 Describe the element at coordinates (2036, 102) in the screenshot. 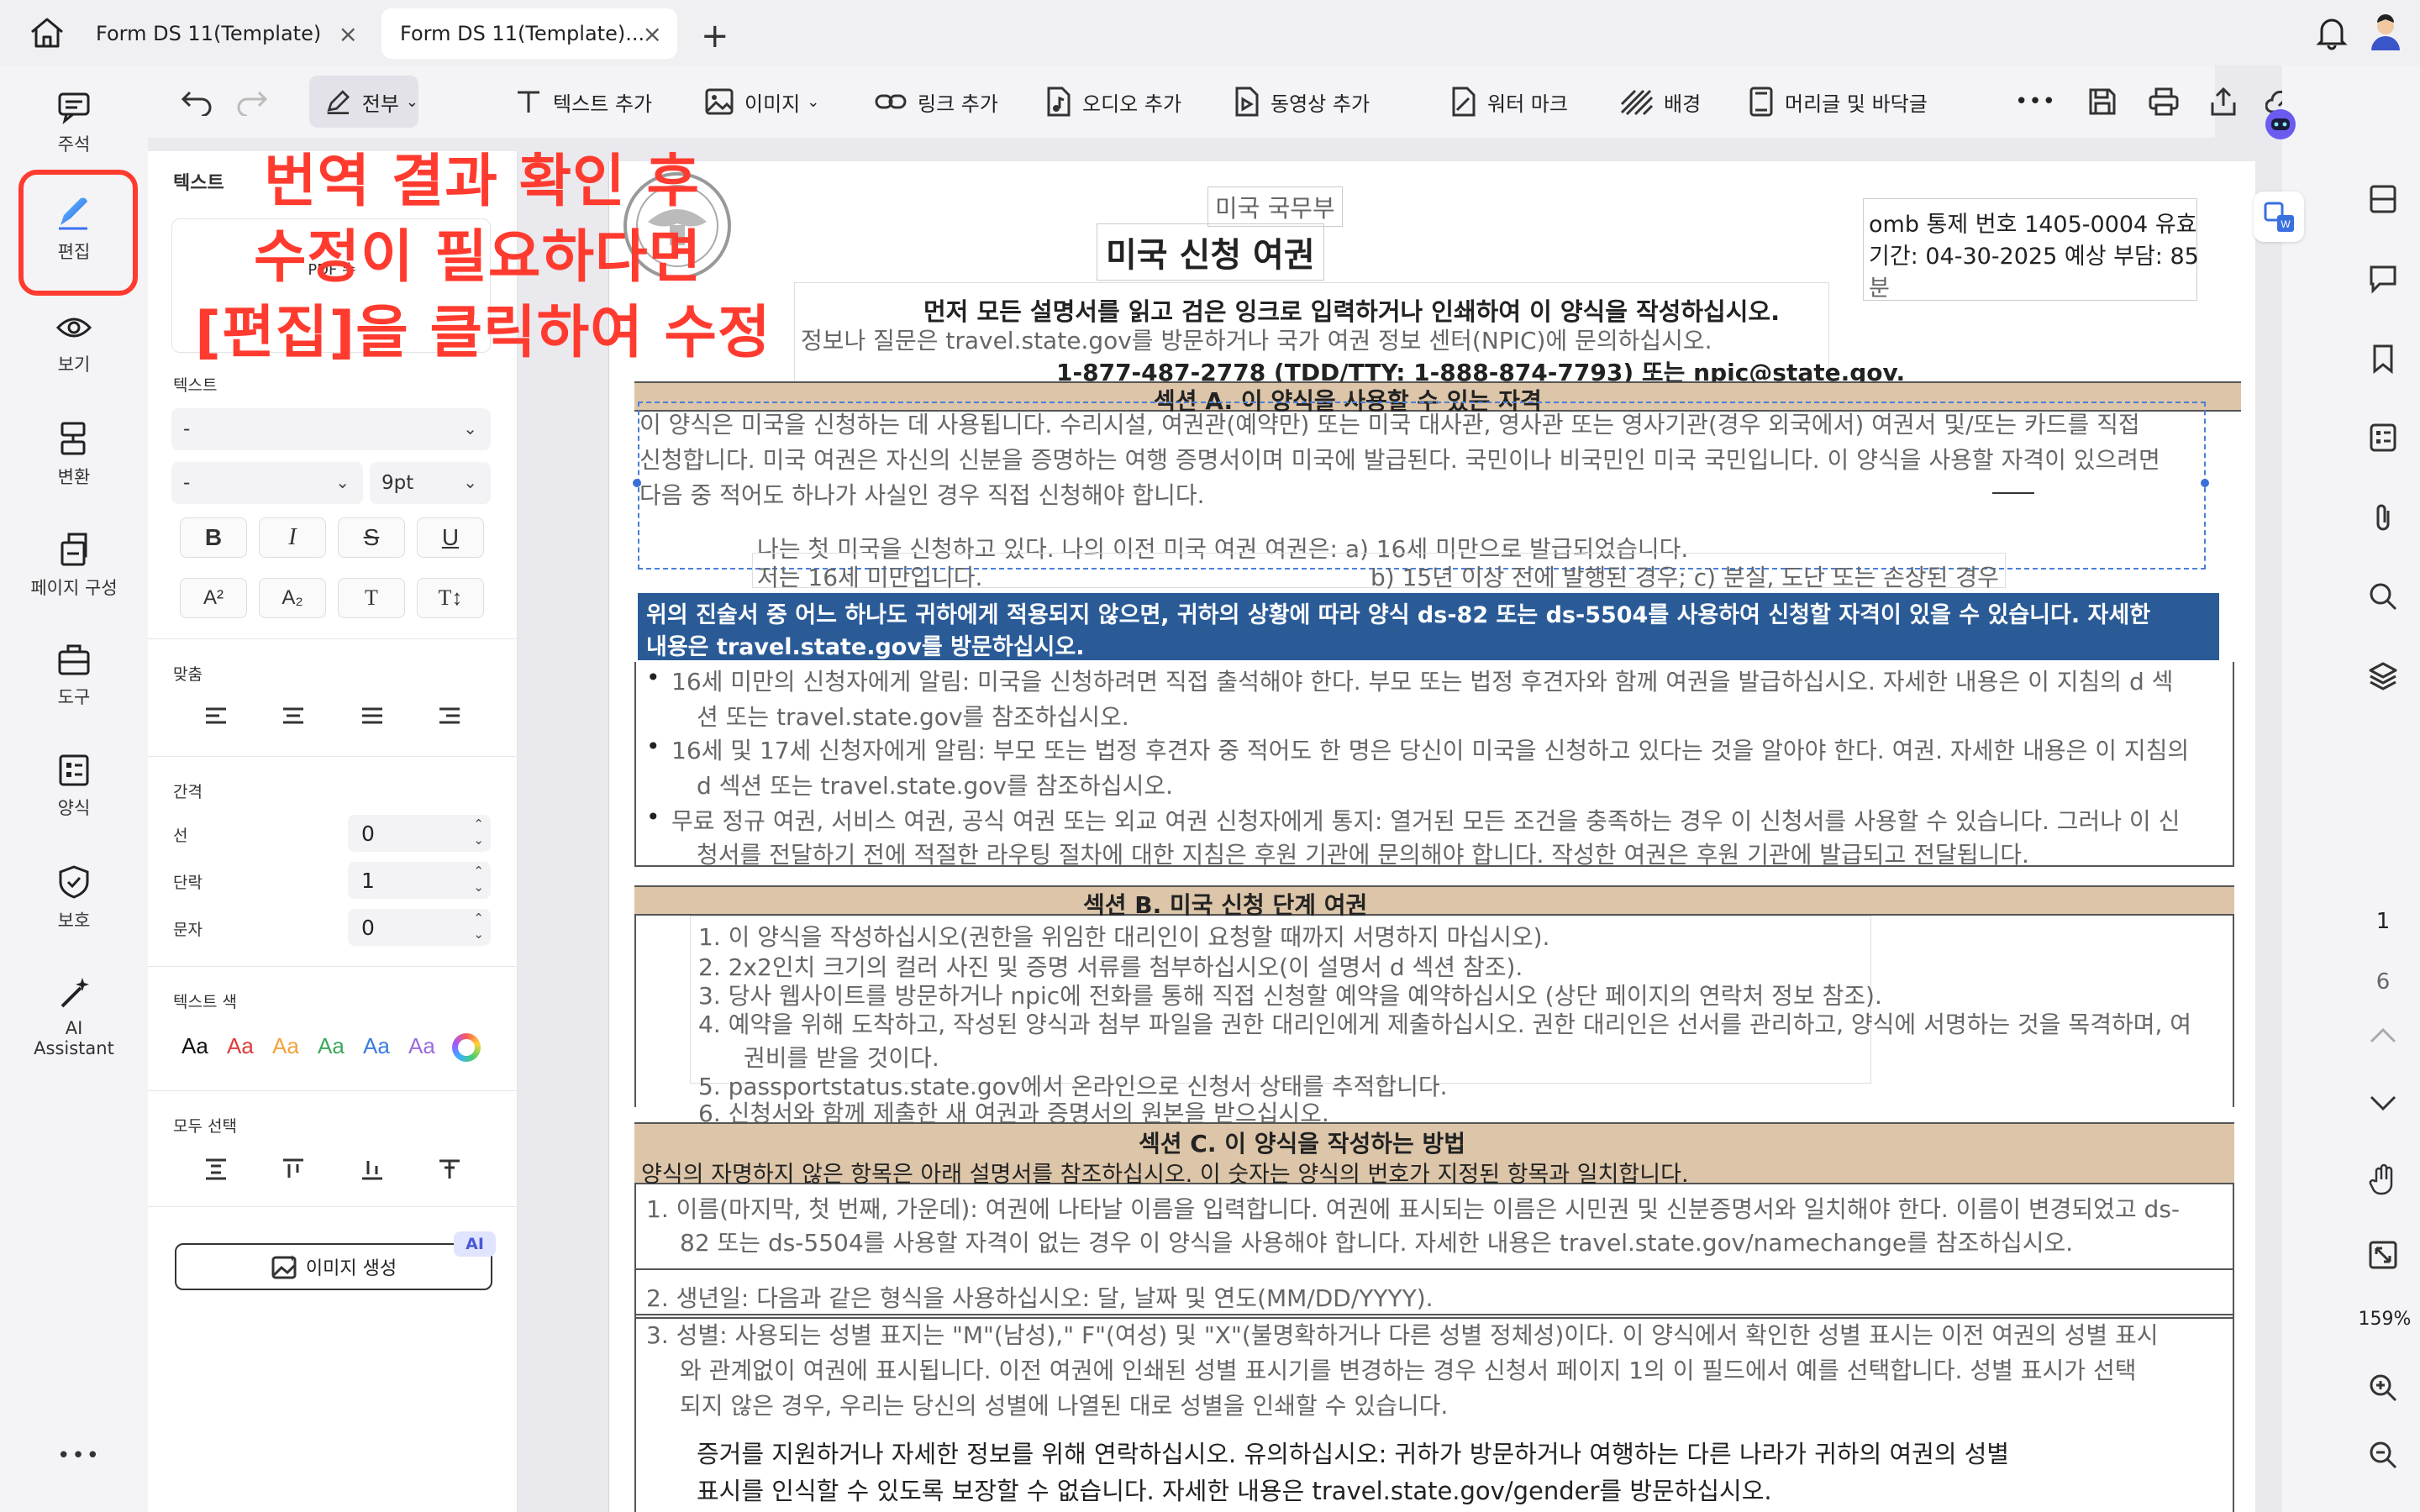

I see `more-tools-button: •••` at that location.